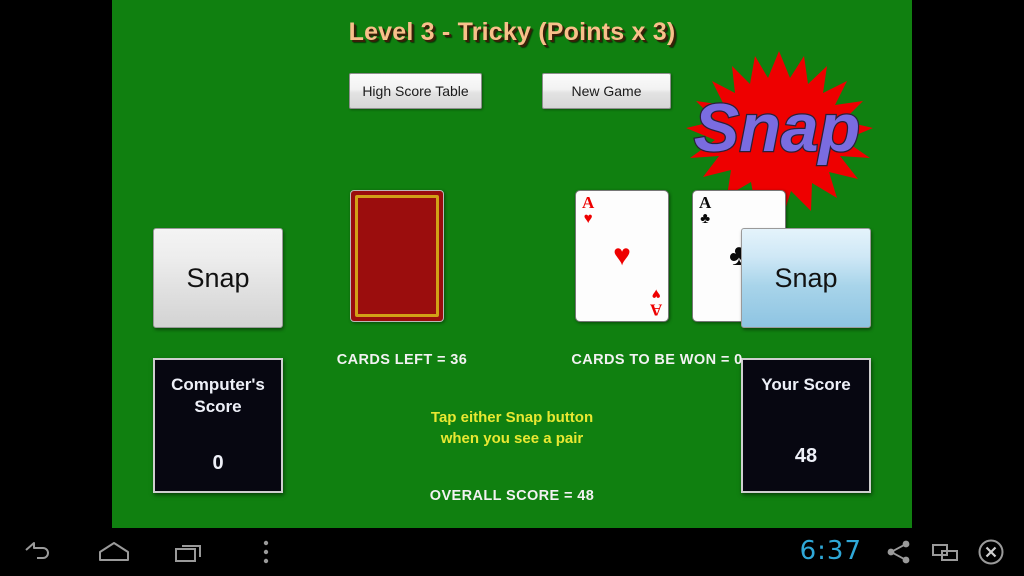 This screenshot has height=576, width=1024. I want to click on card-back-inner-border, so click(397, 256).